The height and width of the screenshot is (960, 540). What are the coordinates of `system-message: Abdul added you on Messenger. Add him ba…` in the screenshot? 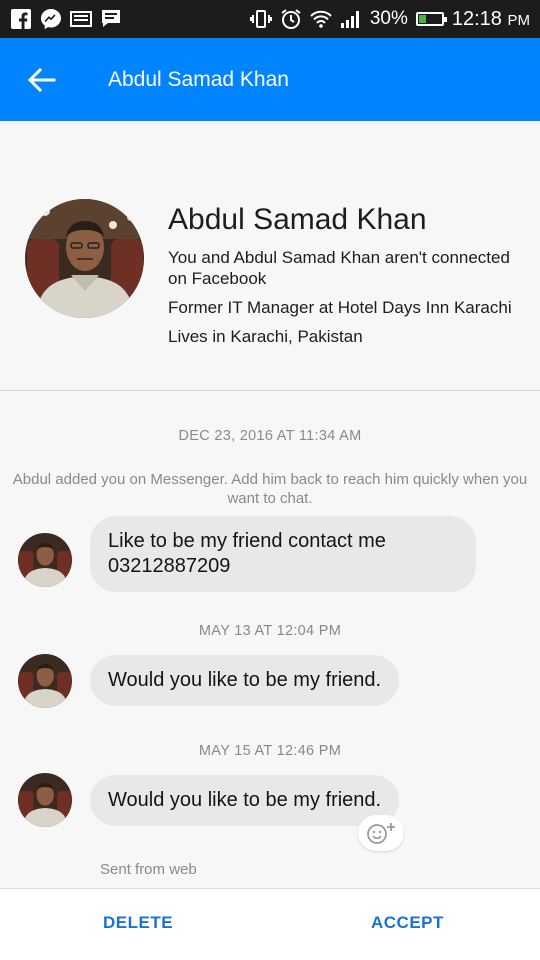 It's located at (270, 489).